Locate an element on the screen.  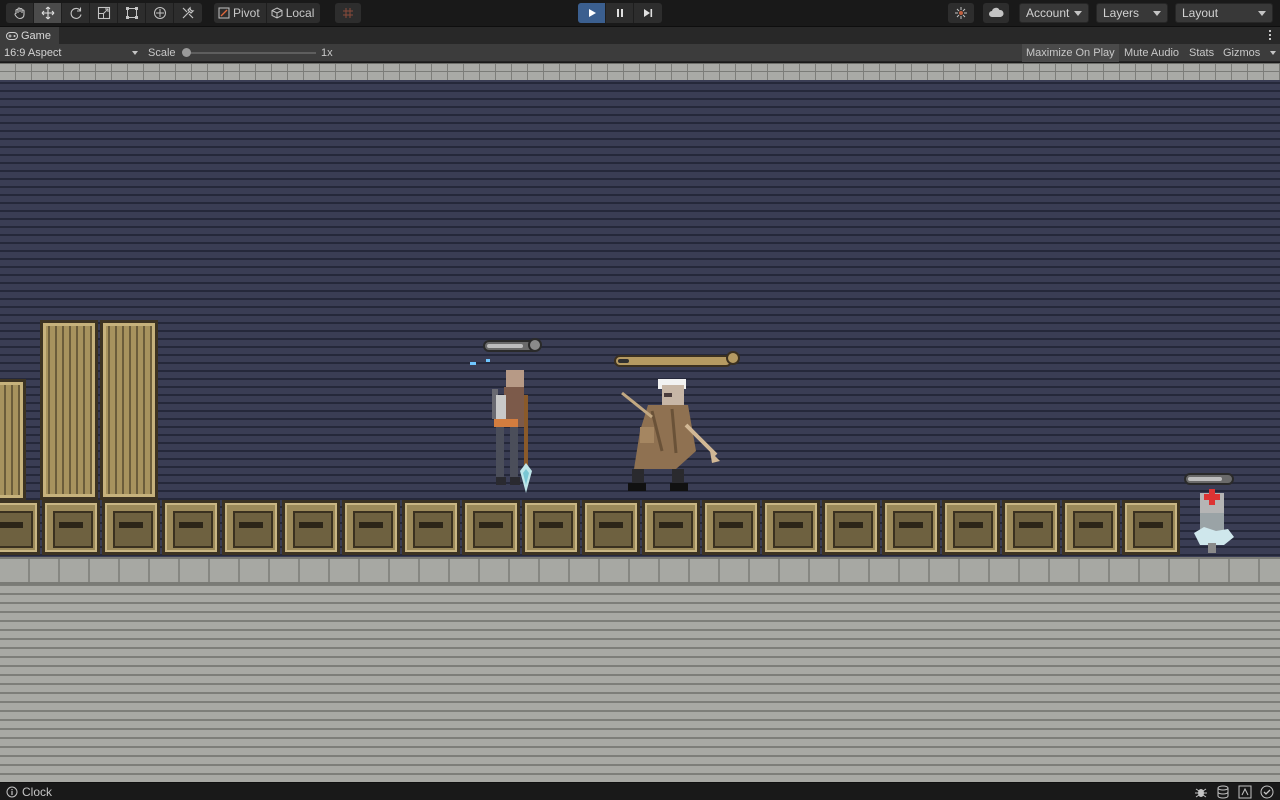
bug-icon is located at coordinates (1201, 792).